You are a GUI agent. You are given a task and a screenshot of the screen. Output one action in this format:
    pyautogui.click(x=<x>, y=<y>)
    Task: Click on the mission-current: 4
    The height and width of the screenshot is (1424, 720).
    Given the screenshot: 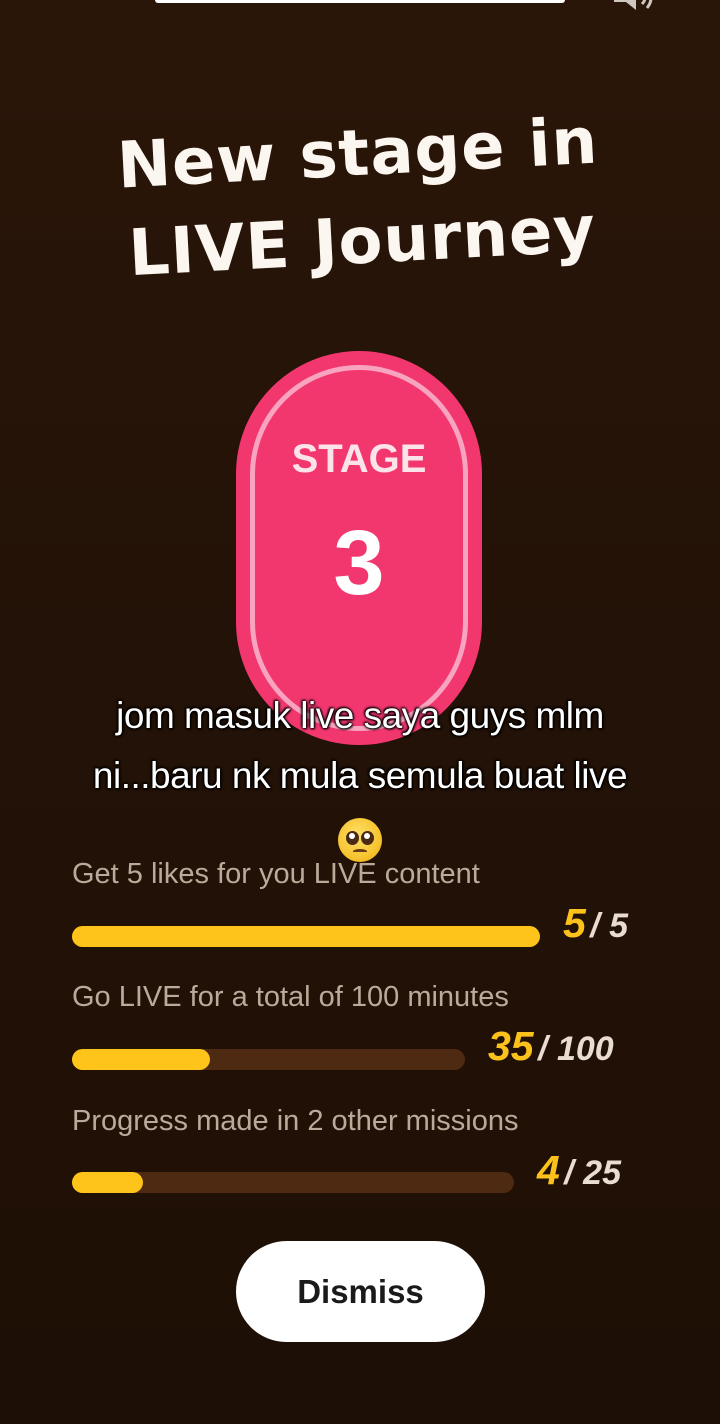 What is the action you would take?
    pyautogui.click(x=548, y=1170)
    